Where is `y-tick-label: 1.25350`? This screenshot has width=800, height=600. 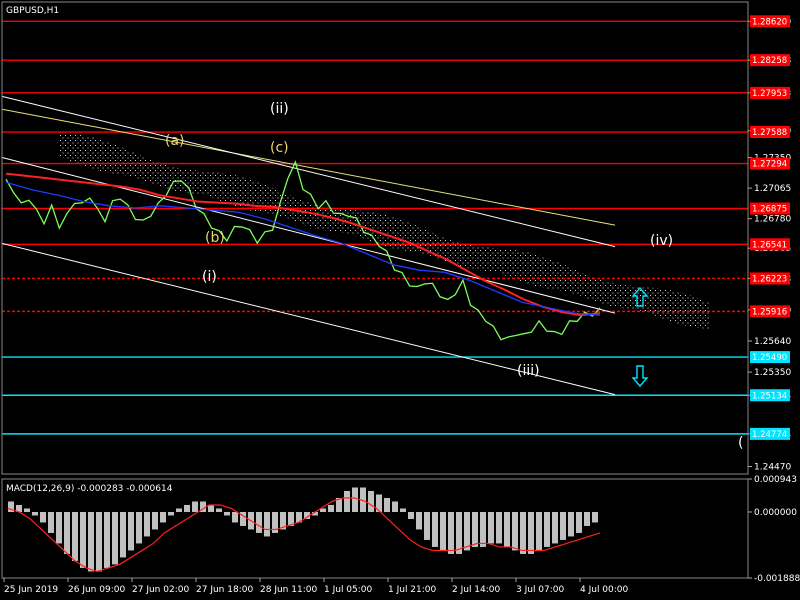
y-tick-label: 1.25350 is located at coordinates (772, 373).